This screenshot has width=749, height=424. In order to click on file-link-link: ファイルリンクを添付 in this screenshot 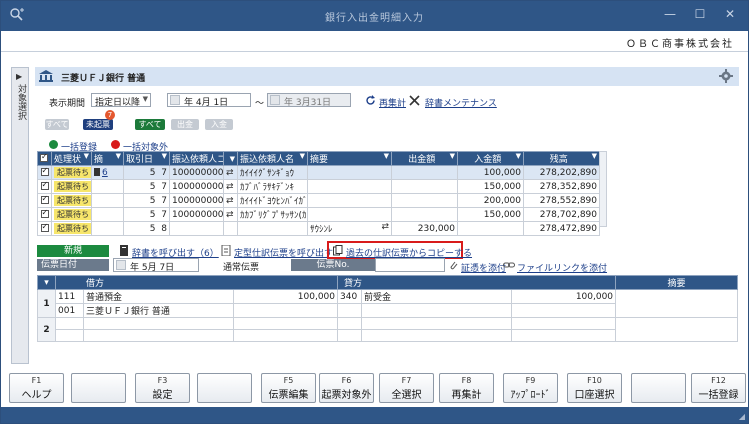, I will do `click(562, 267)`.